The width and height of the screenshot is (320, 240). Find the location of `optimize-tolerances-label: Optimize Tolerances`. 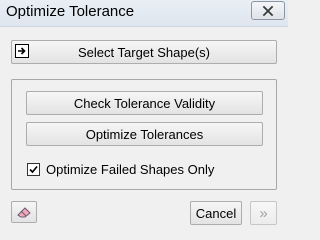

optimize-tolerances-label: Optimize Tolerances is located at coordinates (144, 134).